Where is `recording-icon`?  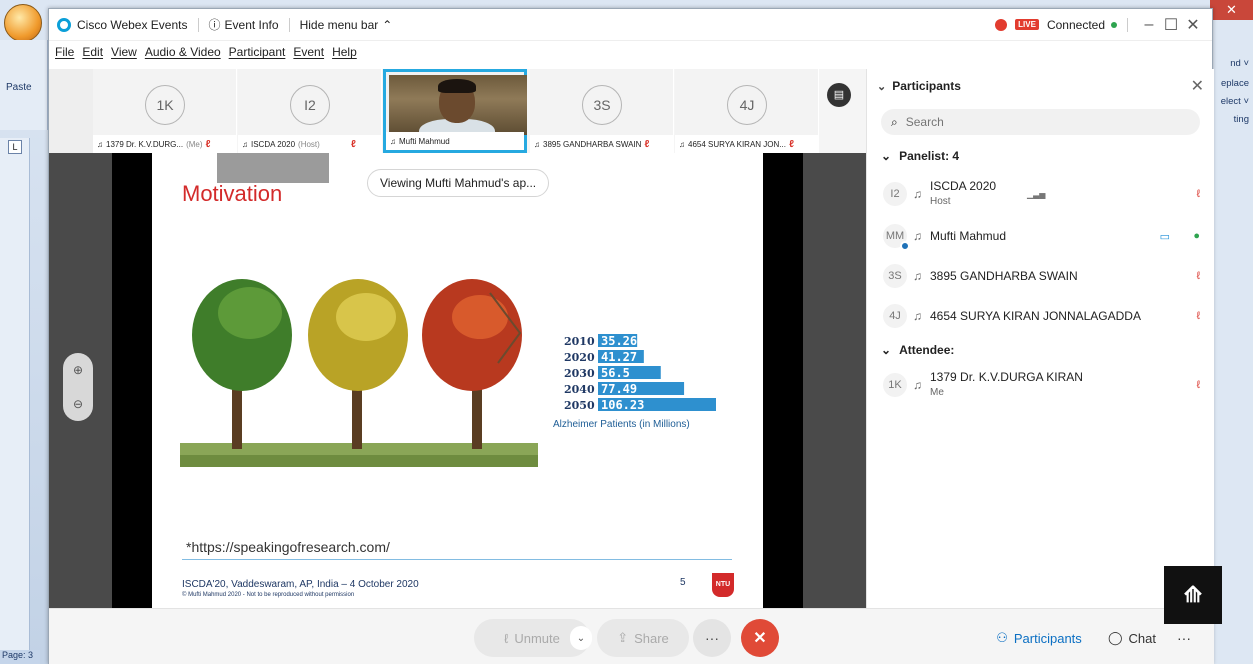
recording-icon is located at coordinates (1001, 24).